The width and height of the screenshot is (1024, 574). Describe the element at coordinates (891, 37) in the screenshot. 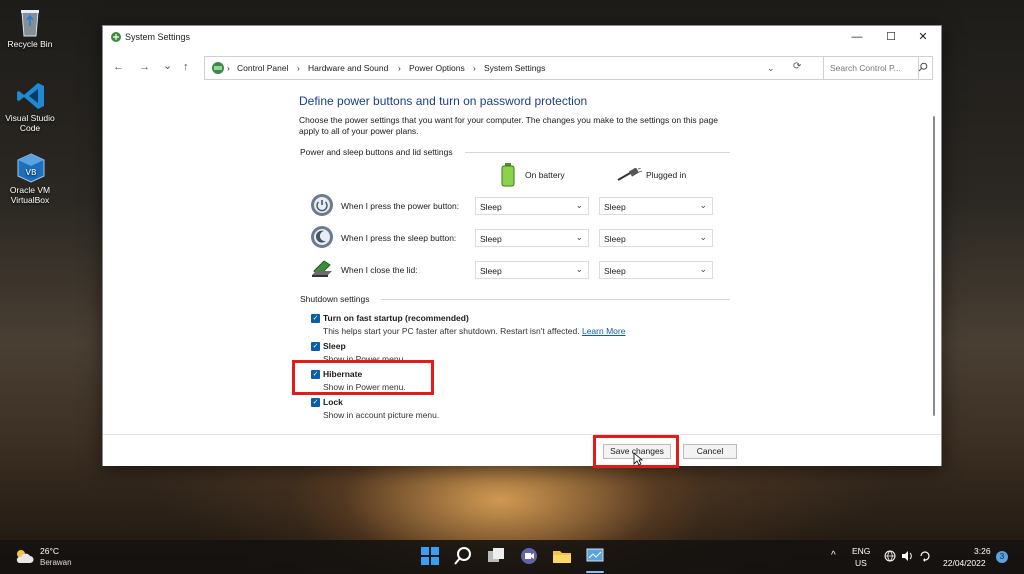

I see `maximize-button: ☐` at that location.